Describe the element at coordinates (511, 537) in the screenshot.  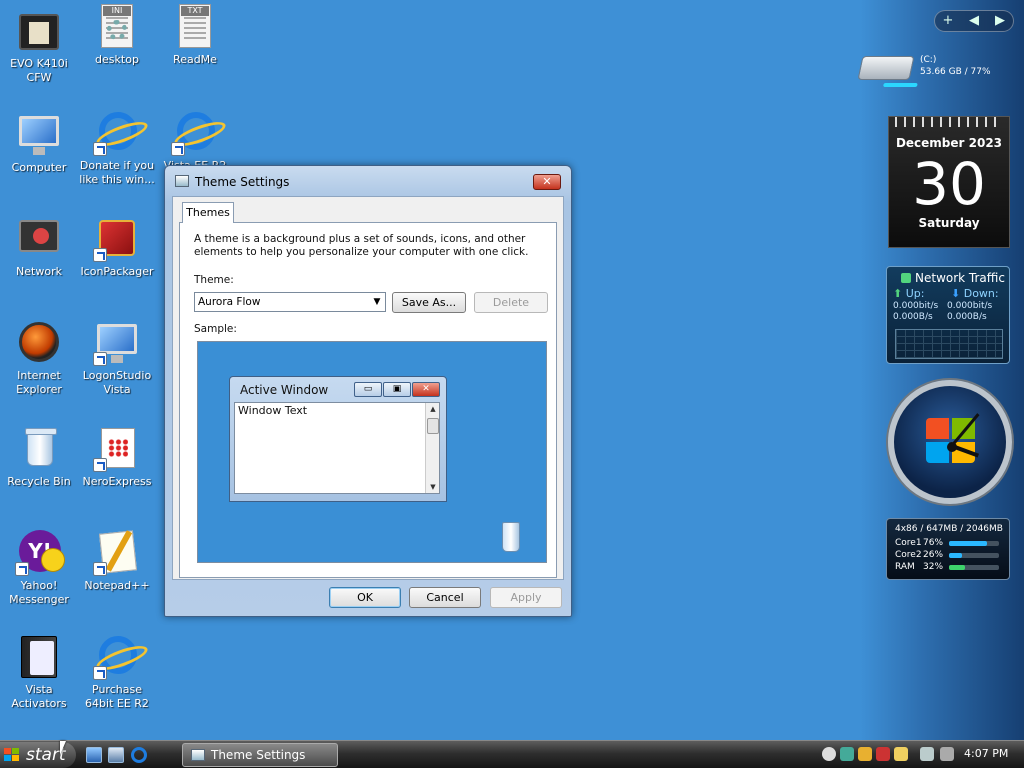
I see `sample-recycle-bin-icon` at that location.